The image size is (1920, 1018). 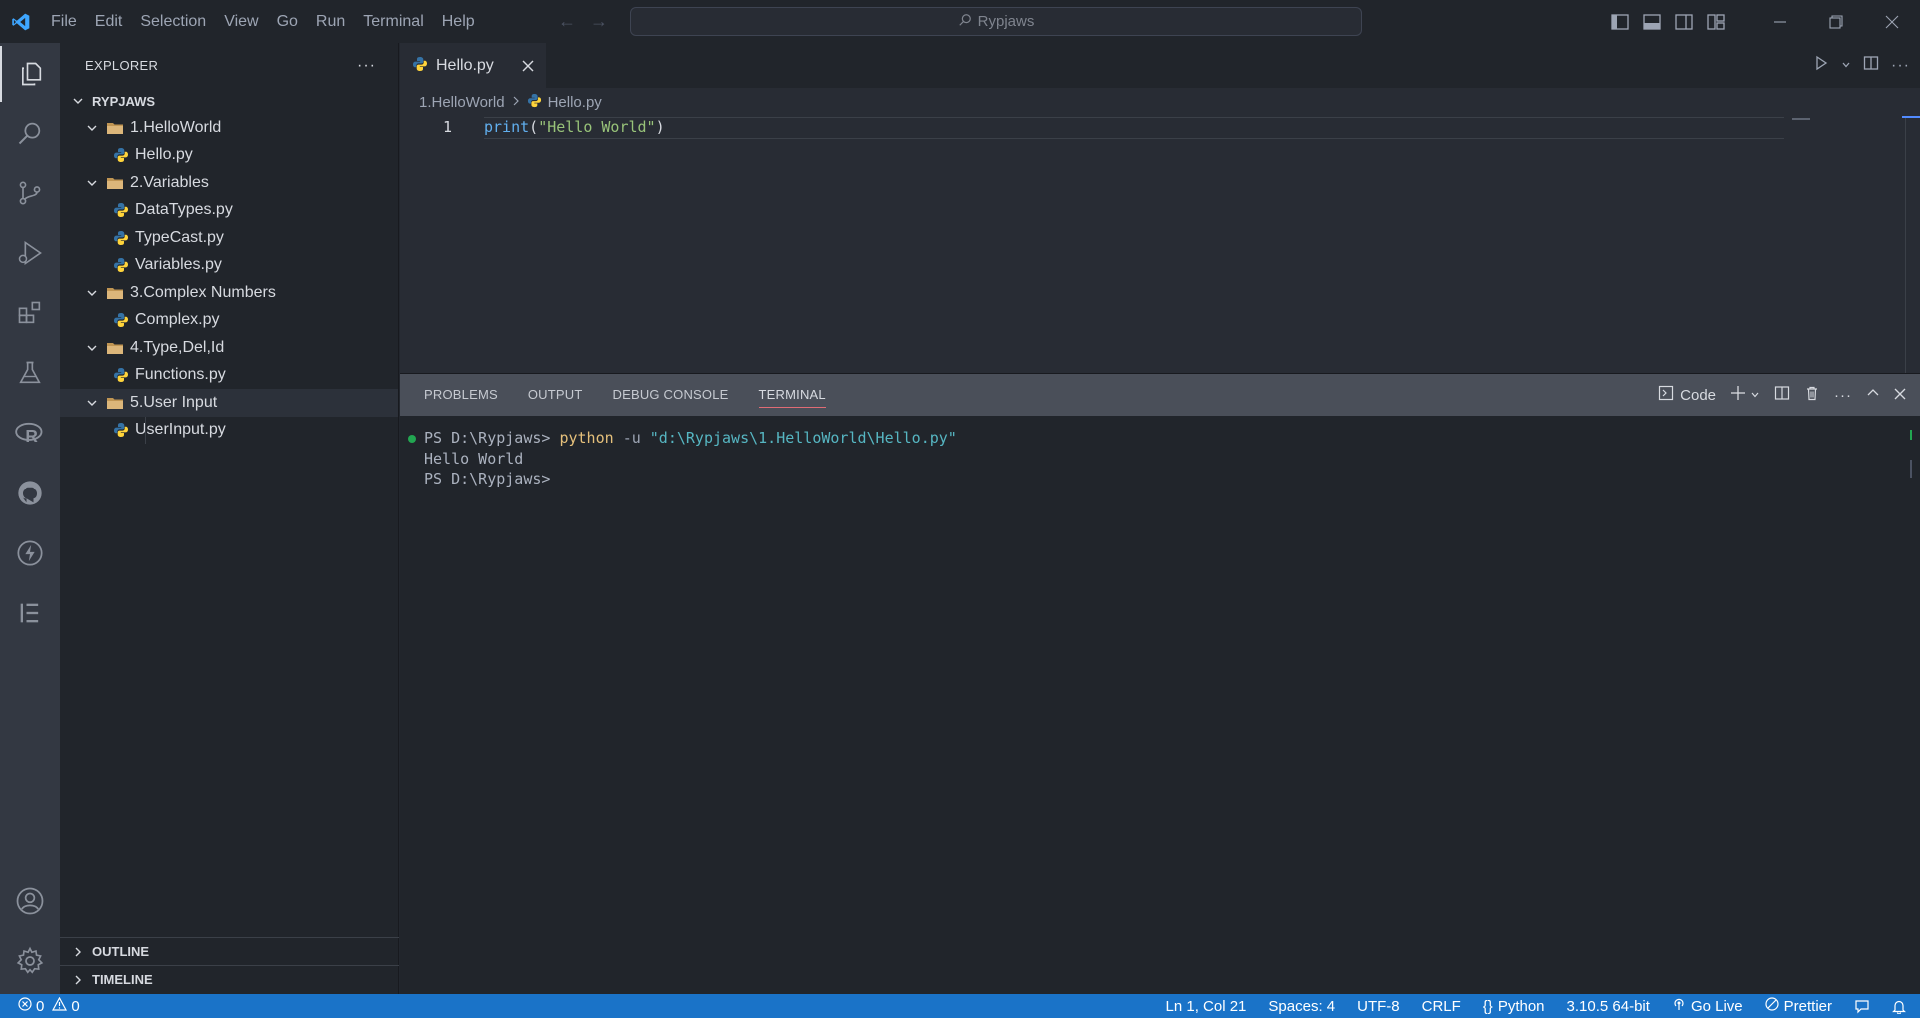 What do you see at coordinates (173, 21) in the screenshot?
I see `menu-selection: Selection` at bounding box center [173, 21].